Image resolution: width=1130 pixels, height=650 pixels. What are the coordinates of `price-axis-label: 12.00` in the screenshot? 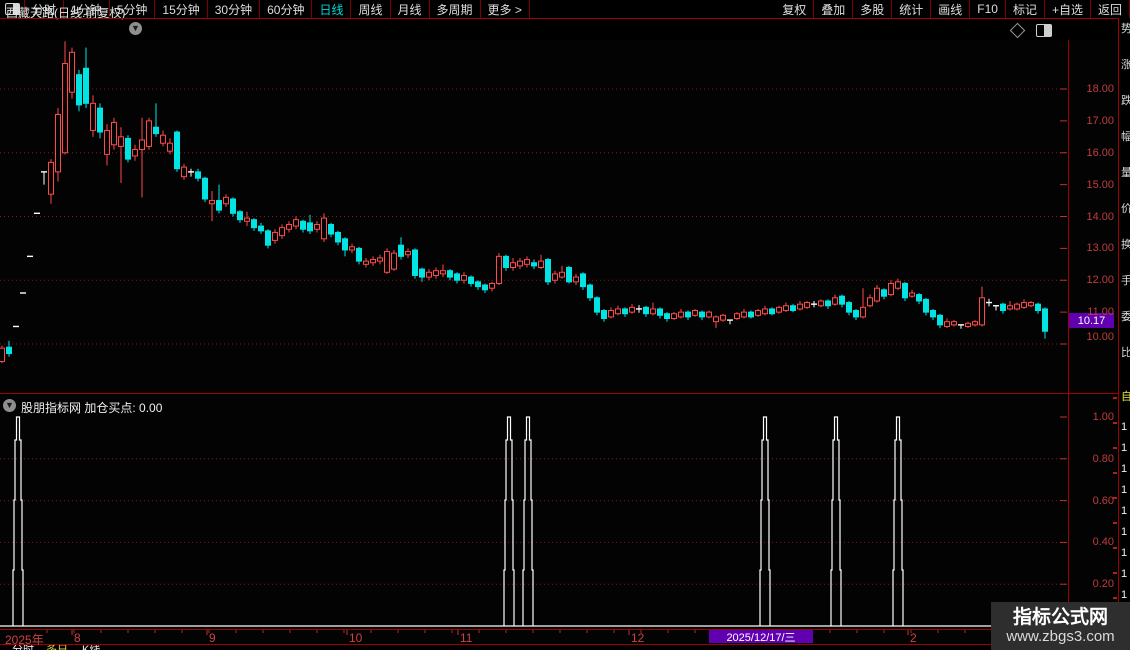 It's located at (1100, 280).